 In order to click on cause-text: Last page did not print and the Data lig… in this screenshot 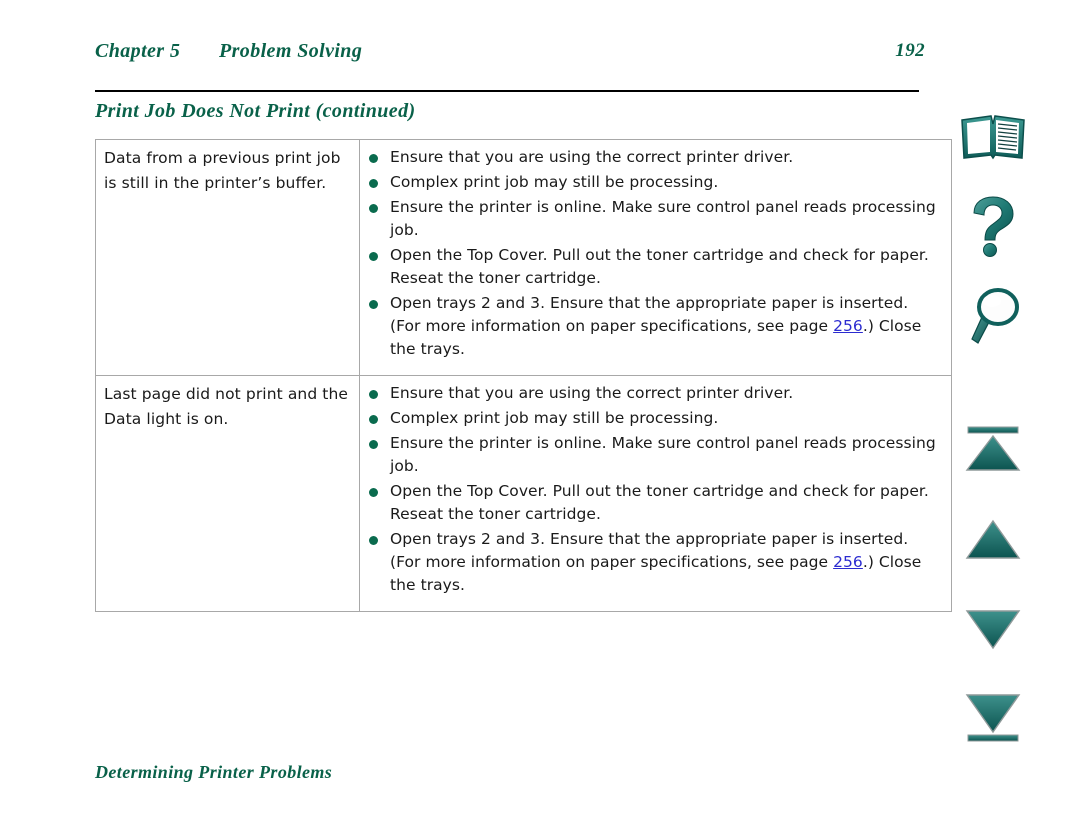, I will do `click(226, 406)`.